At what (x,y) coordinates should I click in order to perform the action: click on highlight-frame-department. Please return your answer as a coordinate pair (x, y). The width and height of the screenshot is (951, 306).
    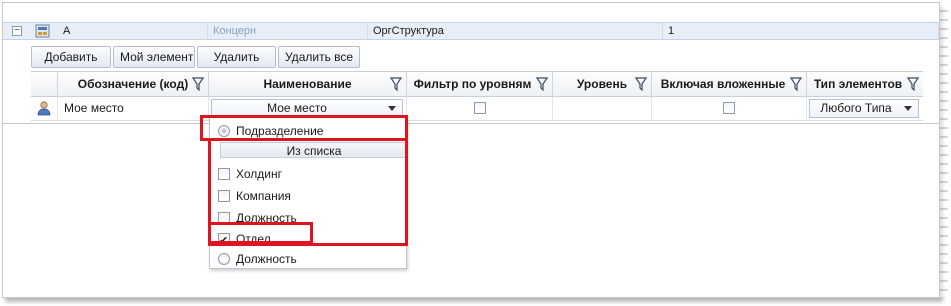
    Looking at the image, I should click on (260, 233).